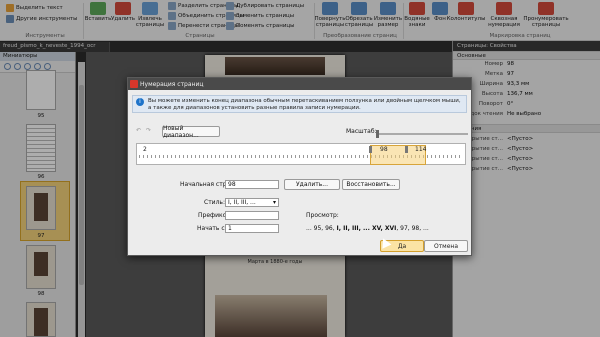 This screenshot has width=600, height=337. I want to click on dialog-titlebar: Нумерация страниц, so click(299, 84).